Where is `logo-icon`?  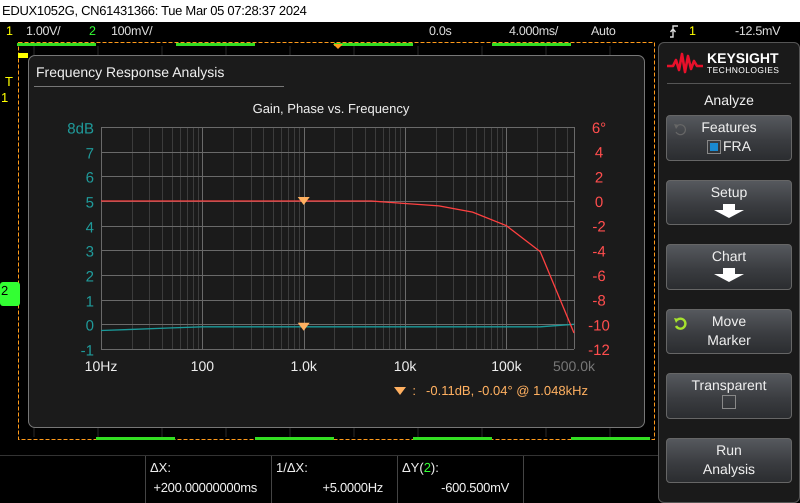 logo-icon is located at coordinates (685, 63).